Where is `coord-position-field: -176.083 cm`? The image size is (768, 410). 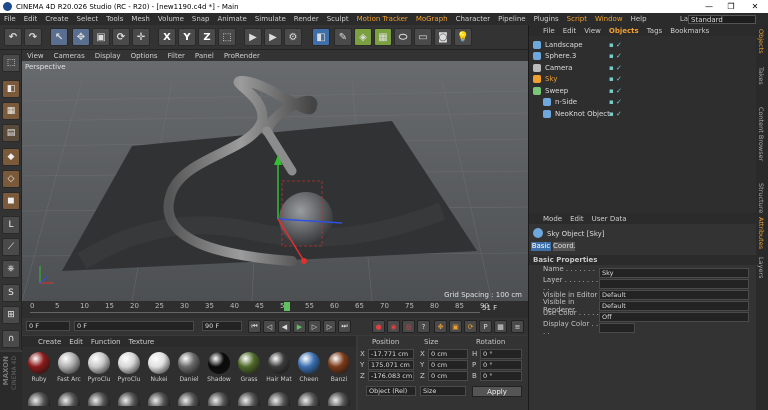 coord-position-field: -176.083 cm is located at coordinates (391, 376).